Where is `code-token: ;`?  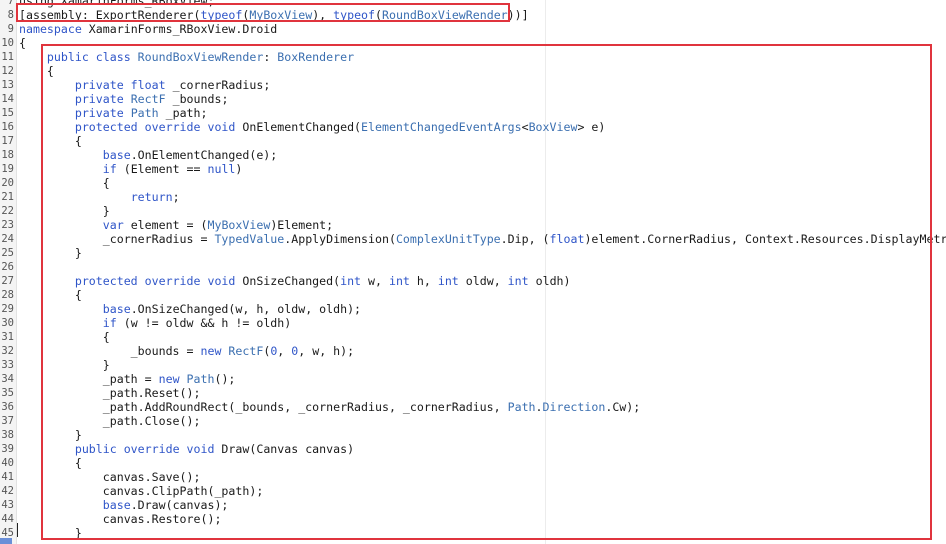 code-token: ; is located at coordinates (176, 197).